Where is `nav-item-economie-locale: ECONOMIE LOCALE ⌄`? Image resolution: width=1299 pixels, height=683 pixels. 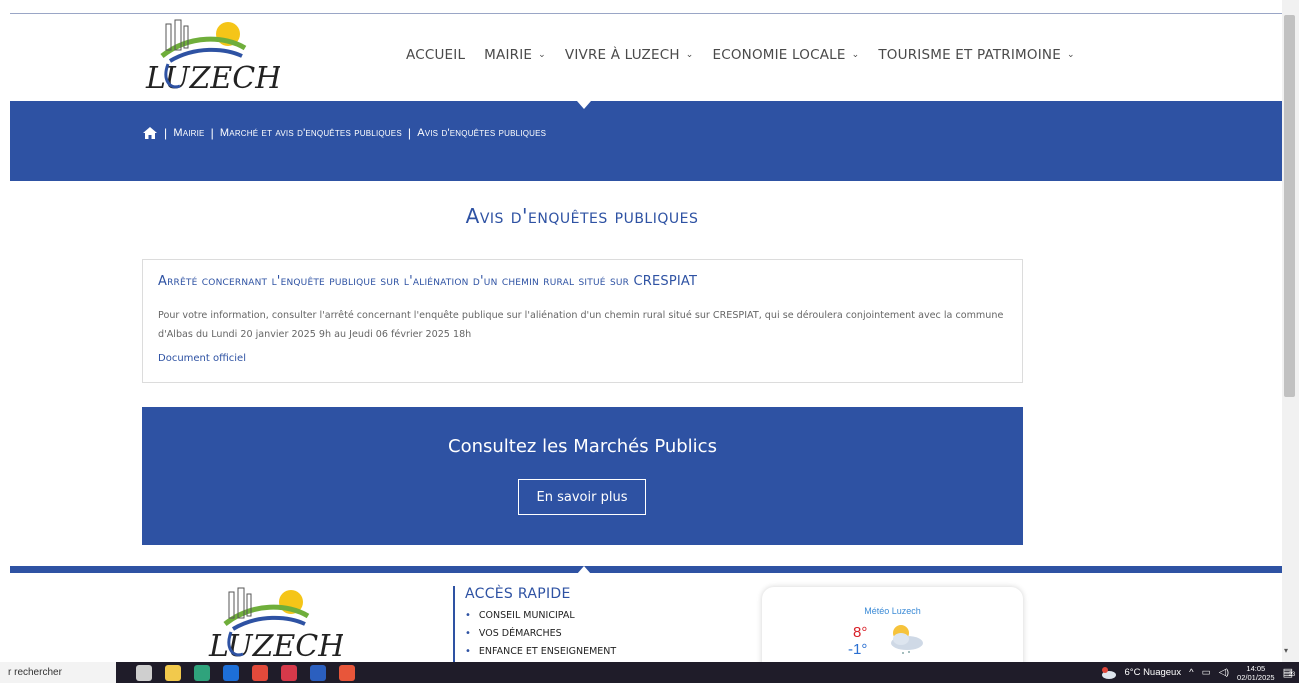
nav-item-economie-locale: ECONOMIE LOCALE ⌄ is located at coordinates (785, 55).